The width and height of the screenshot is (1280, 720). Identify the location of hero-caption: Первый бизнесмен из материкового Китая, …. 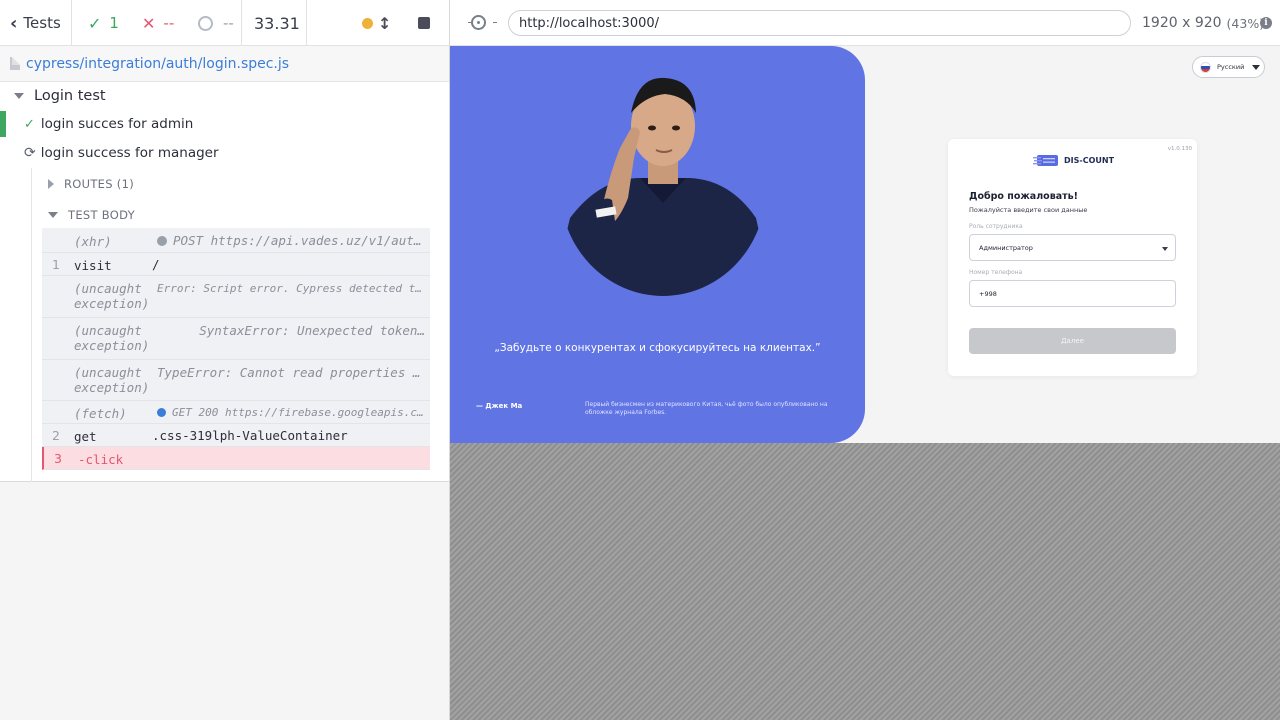
(706, 408).